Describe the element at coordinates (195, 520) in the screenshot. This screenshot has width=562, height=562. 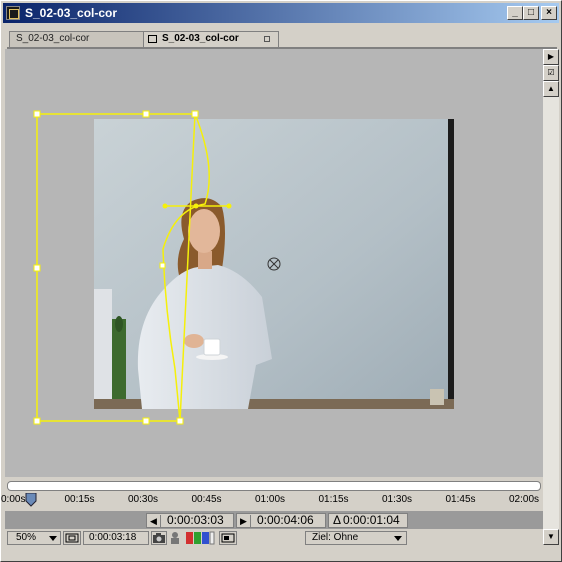
I see `in-point-time: 0:00:03:03` at that location.